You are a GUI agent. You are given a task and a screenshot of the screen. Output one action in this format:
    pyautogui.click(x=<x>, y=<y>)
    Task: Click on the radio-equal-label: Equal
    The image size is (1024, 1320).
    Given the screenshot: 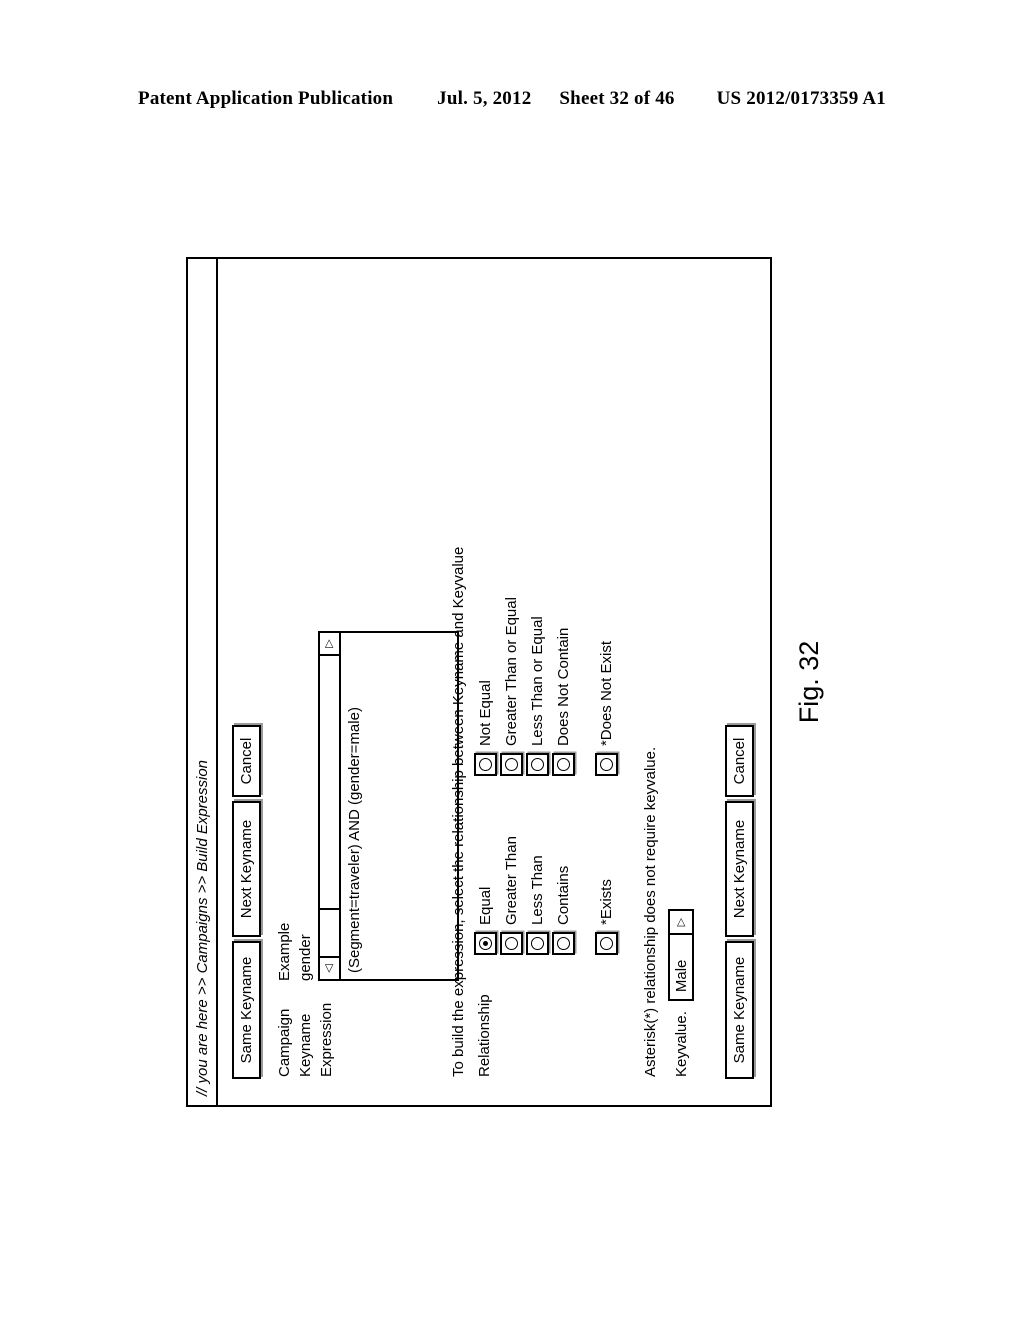 What is the action you would take?
    pyautogui.click(x=485, y=905)
    